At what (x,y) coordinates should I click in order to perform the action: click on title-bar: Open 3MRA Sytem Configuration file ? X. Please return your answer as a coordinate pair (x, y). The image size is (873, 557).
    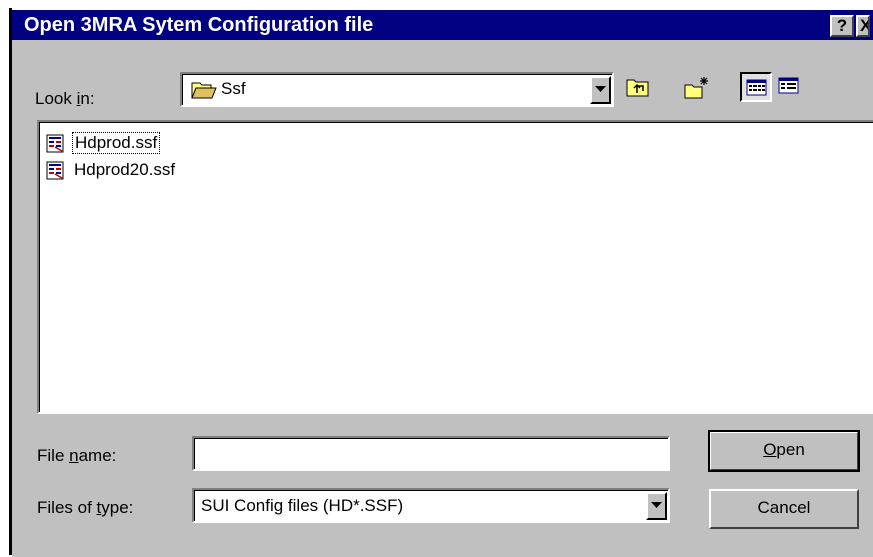
    Looking at the image, I should click on (442, 25).